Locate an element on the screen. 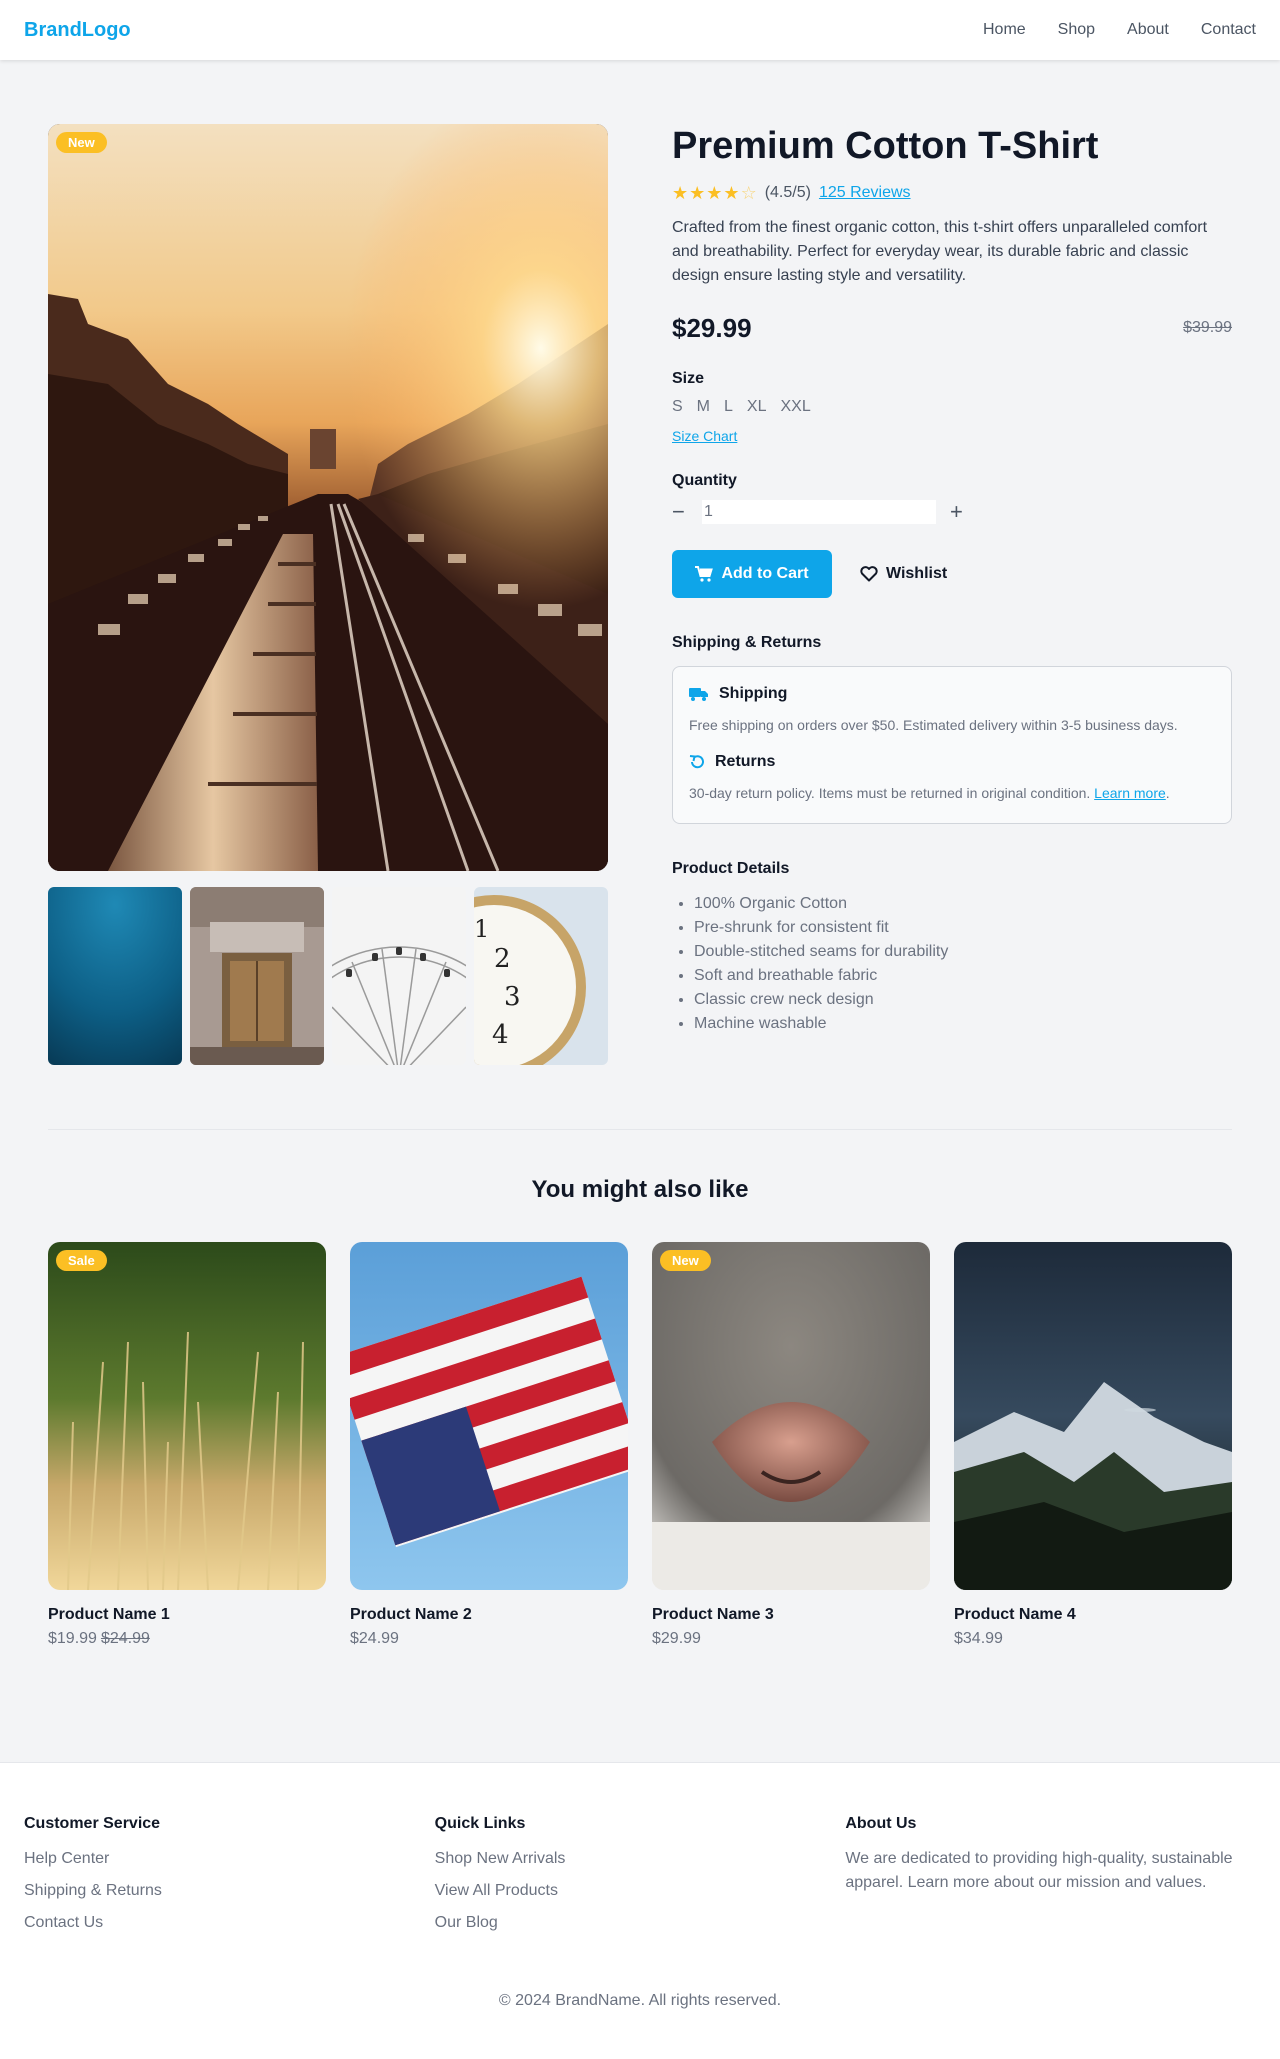 The image size is (1280, 2059). star-half-icon: ☆ is located at coordinates (748, 193).